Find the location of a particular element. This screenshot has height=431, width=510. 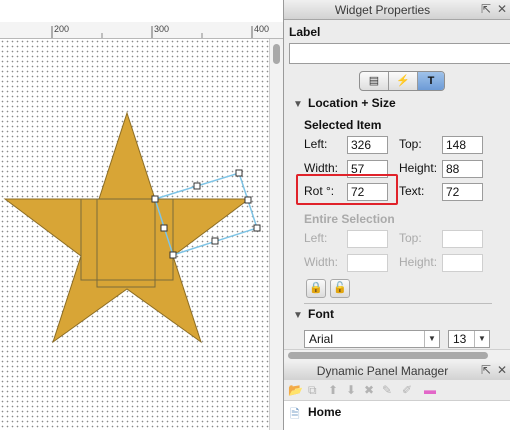

tab-format: T is located at coordinates (431, 81).